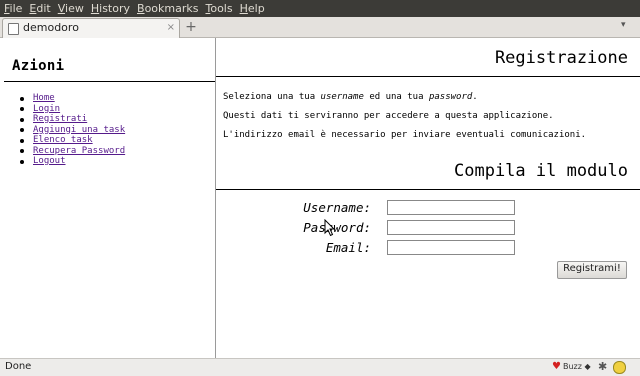  What do you see at coordinates (49, 161) in the screenshot?
I see `nav-link-logout: Logout` at bounding box center [49, 161].